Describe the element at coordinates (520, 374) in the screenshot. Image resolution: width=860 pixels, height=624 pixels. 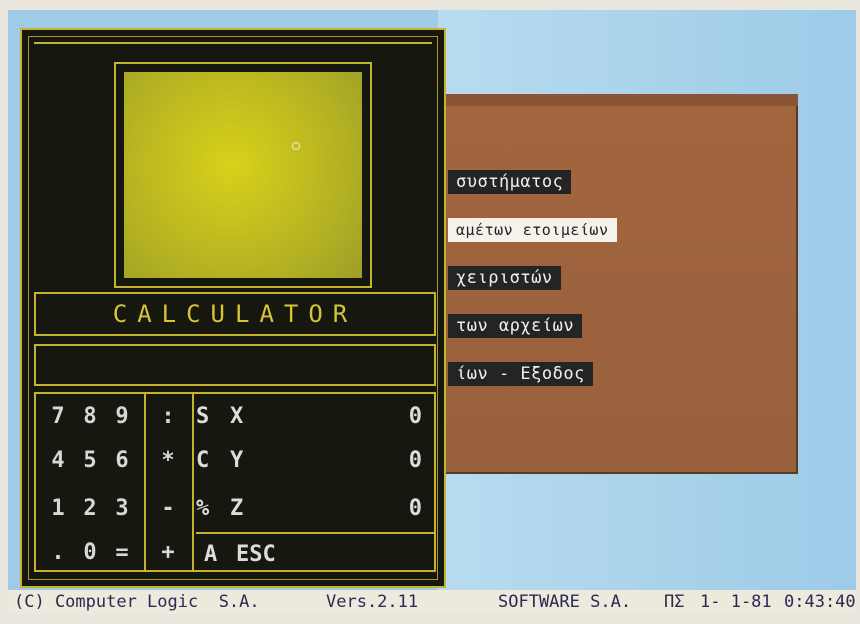
I see `menu-item-exit: ίων - Εξοδος` at that location.